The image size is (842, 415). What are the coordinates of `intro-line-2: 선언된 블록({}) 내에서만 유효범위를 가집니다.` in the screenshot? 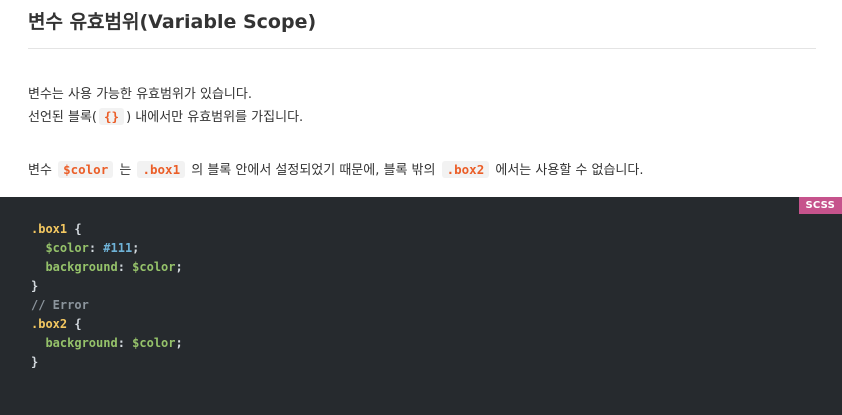 It's located at (165, 117).